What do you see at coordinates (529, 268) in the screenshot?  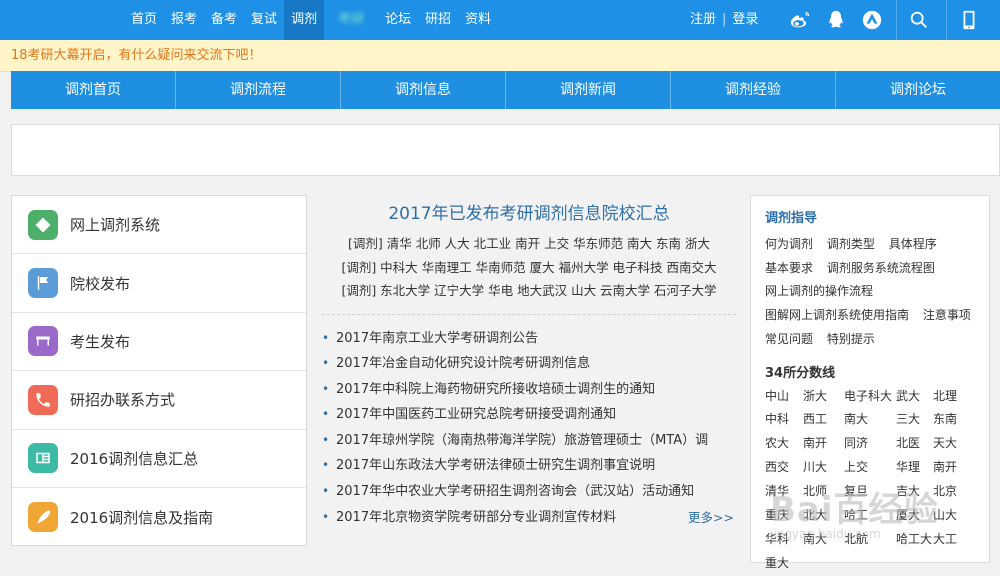 I see `tagline-row: [调剂] 中科大 华南理工 华南师范 厦大 福州大学 电子科技 西南交大` at bounding box center [529, 268].